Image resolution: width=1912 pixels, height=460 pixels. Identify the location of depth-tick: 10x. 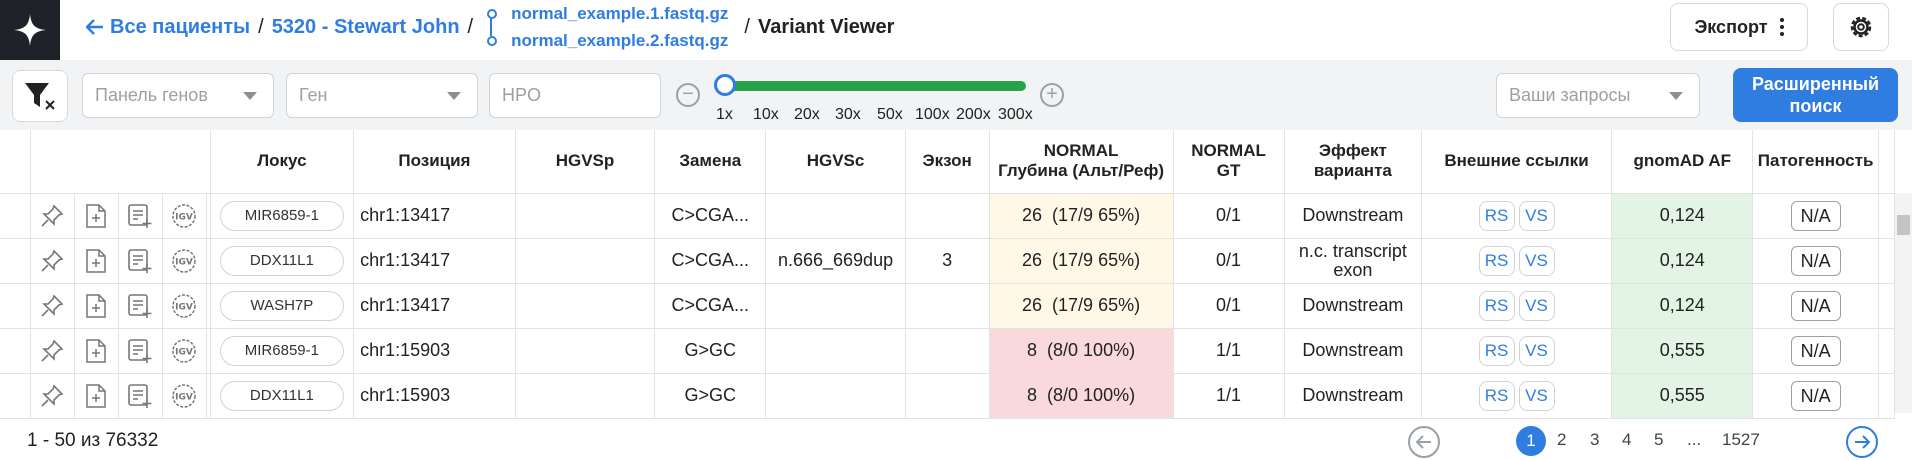
(766, 114).